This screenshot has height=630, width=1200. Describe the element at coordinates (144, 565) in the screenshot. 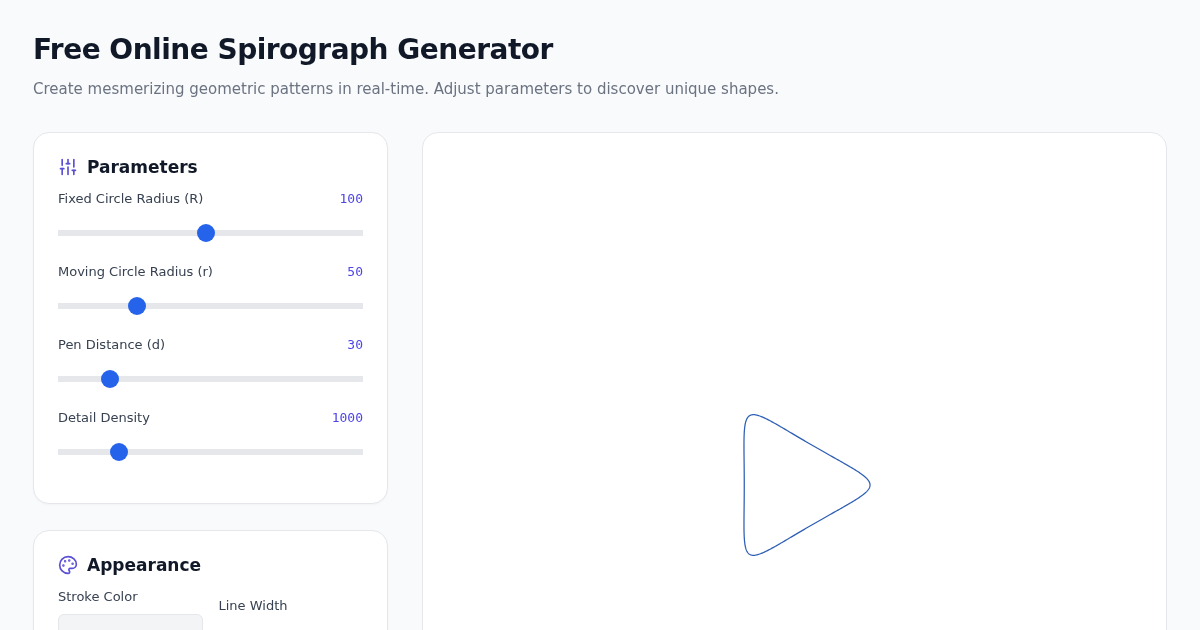

I see `card-heading: Appearance` at that location.